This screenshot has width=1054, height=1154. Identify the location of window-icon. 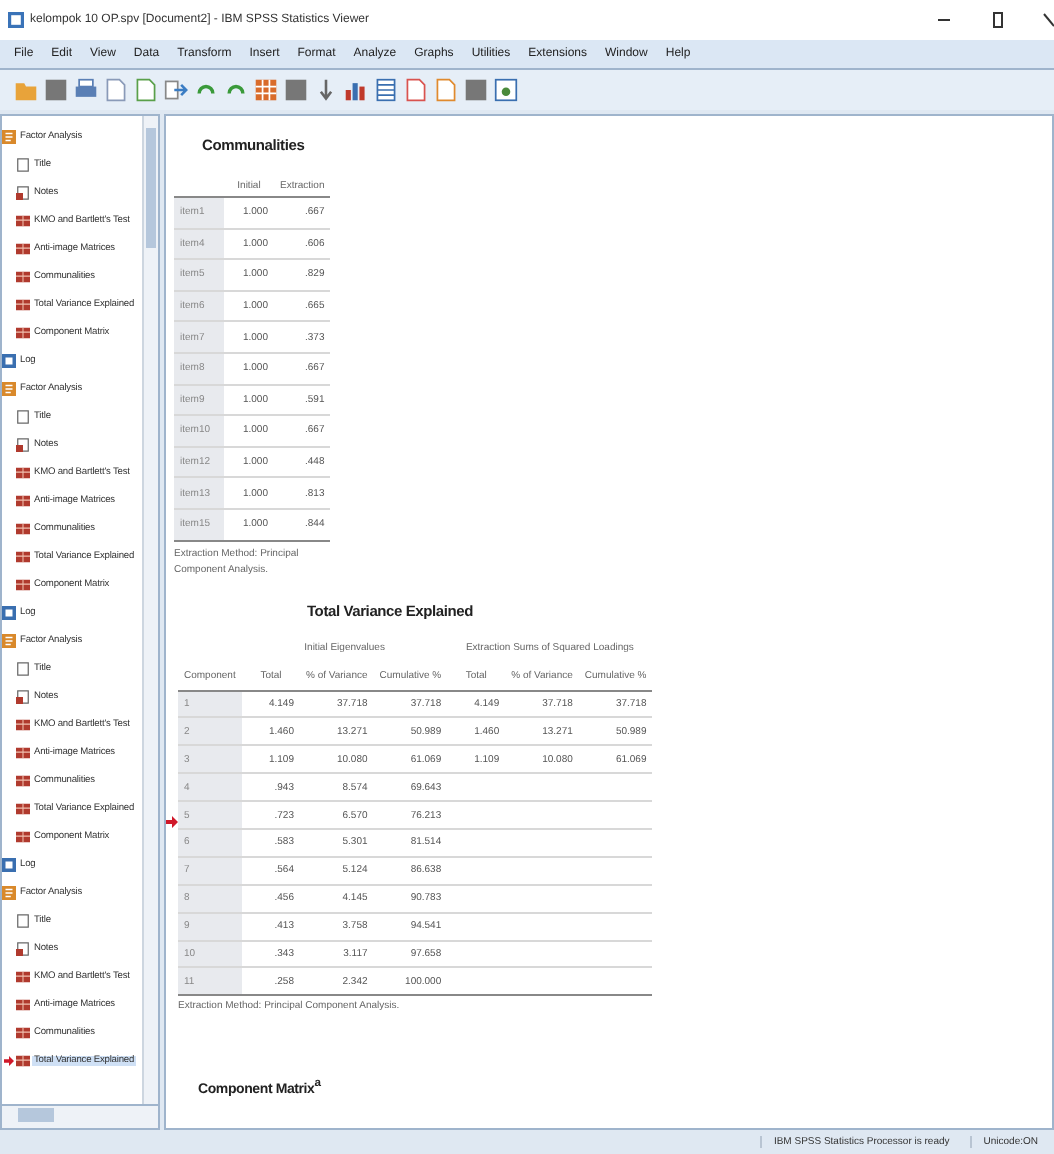
(506, 90).